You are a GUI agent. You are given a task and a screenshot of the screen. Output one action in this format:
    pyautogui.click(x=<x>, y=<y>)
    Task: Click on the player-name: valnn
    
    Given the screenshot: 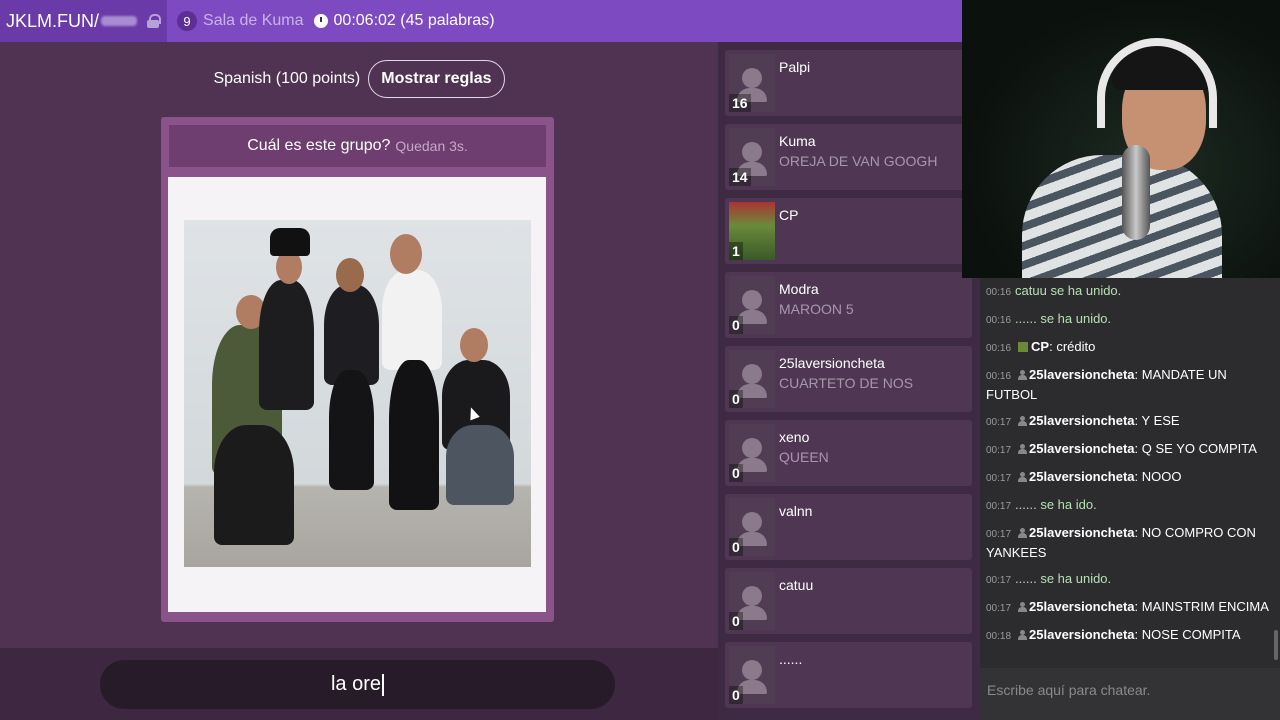 What is the action you would take?
    pyautogui.click(x=796, y=511)
    